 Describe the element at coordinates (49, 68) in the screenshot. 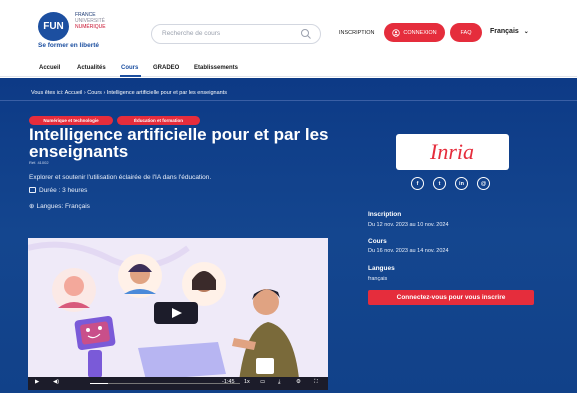

I see `nav-item-accueil: Accueil` at that location.